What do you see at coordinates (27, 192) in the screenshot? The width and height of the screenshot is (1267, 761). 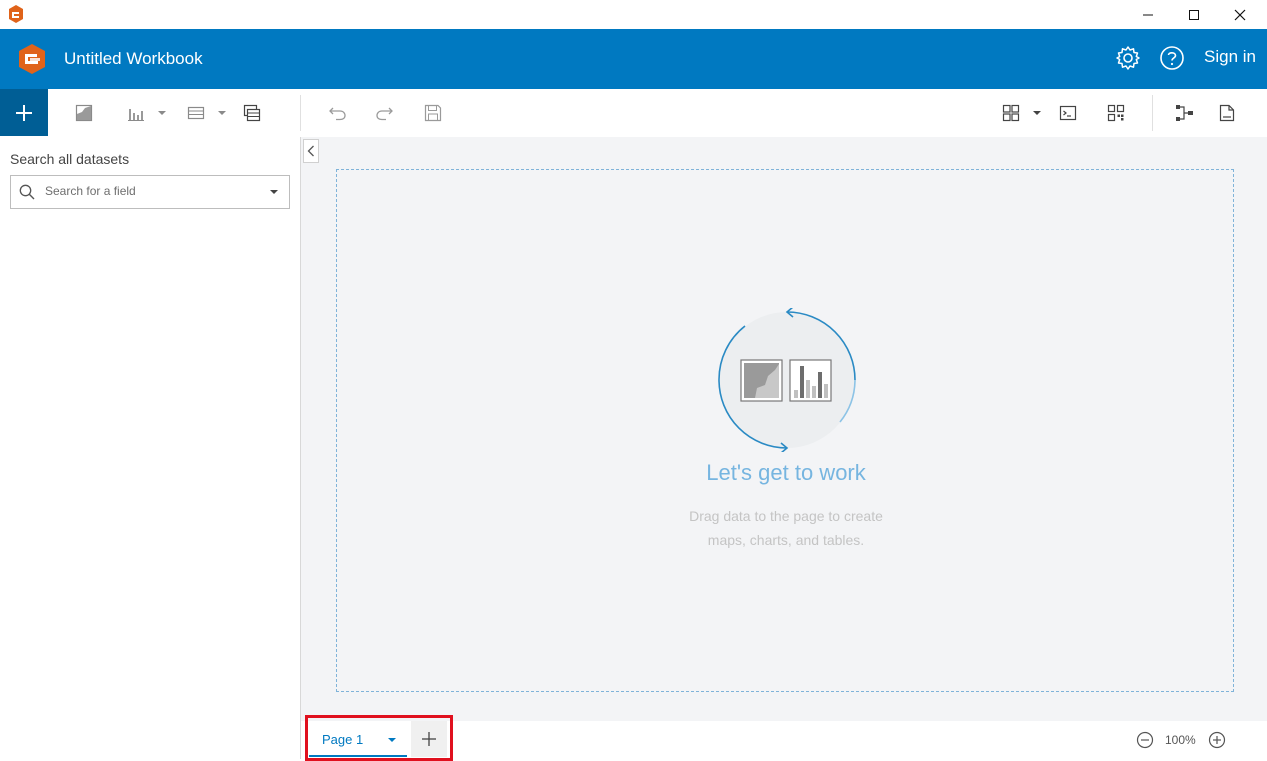 I see `search-icon` at bounding box center [27, 192].